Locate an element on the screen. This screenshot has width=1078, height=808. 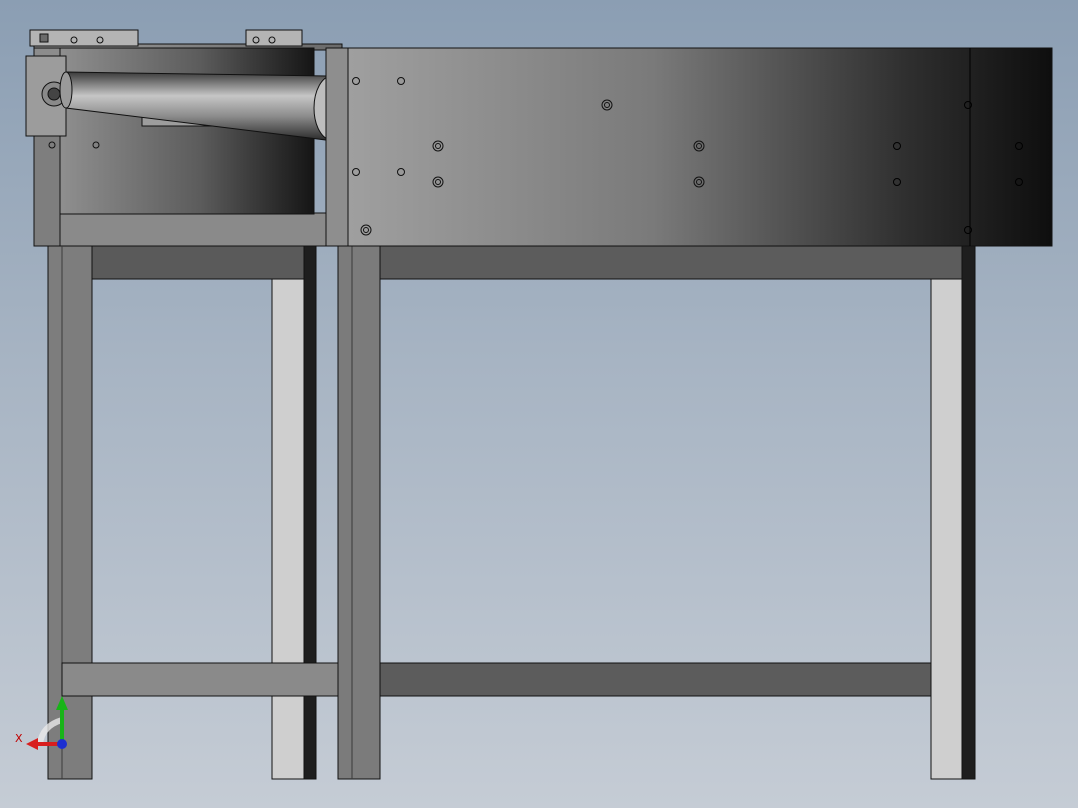
right-frame-lower-rail is located at coordinates (671, 679).